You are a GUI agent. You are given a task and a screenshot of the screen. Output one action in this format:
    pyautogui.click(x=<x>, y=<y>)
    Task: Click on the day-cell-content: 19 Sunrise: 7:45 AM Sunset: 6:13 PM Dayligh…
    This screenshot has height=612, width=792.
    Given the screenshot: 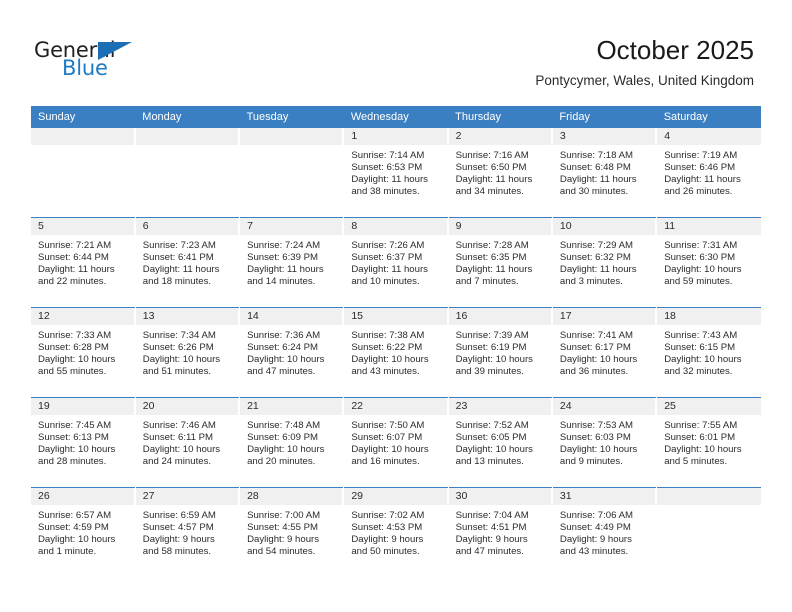 What is the action you would take?
    pyautogui.click(x=83, y=442)
    